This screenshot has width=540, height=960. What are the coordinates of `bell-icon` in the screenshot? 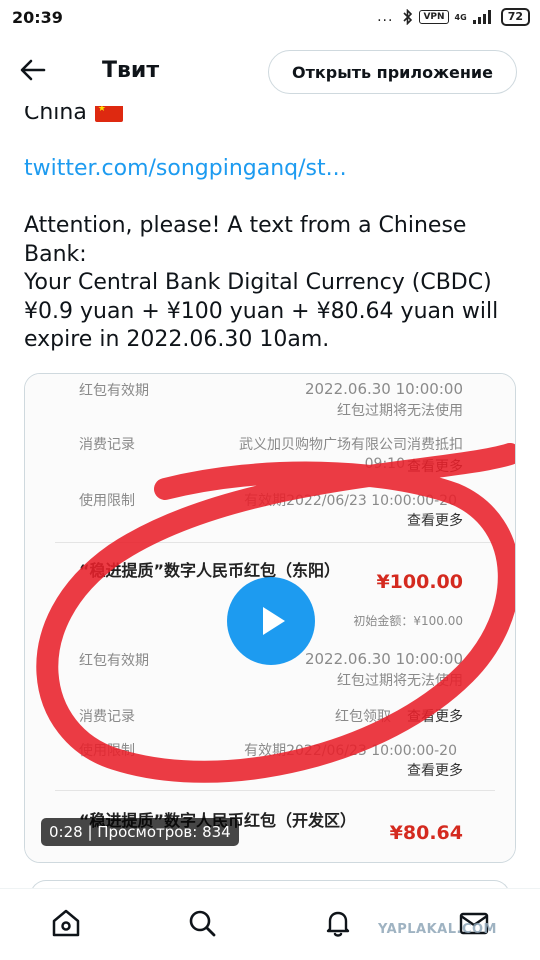 It's located at (338, 924).